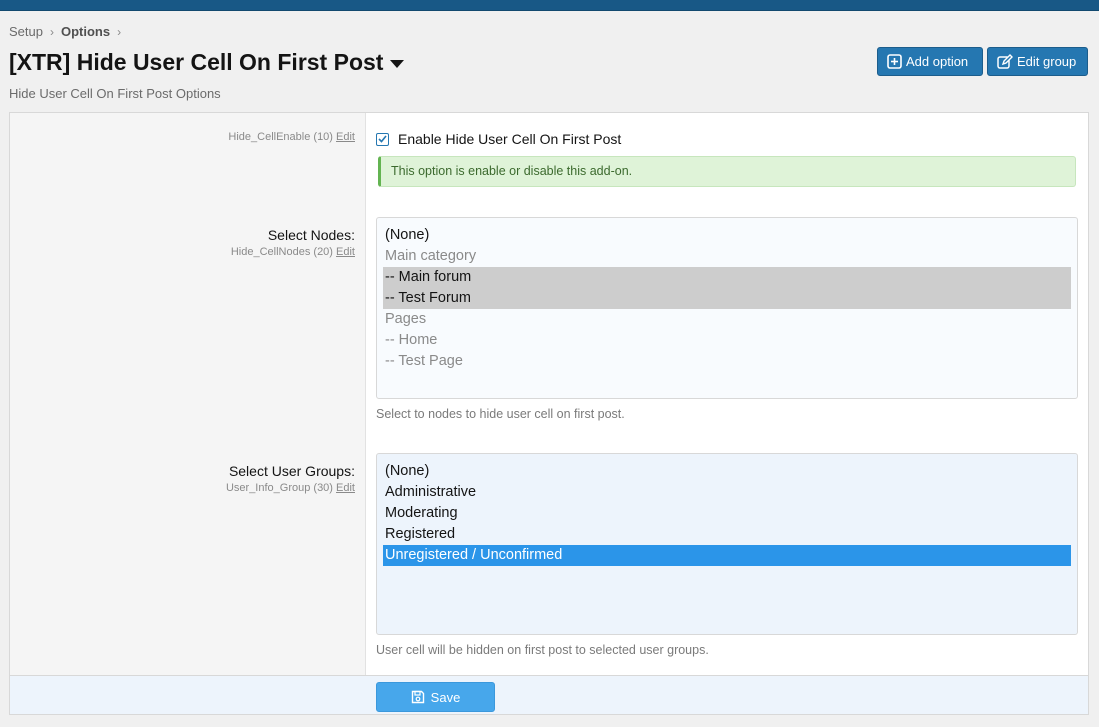 Image resolution: width=1099 pixels, height=727 pixels. I want to click on page-description: Hide User Cell On First Post Options, so click(115, 93).